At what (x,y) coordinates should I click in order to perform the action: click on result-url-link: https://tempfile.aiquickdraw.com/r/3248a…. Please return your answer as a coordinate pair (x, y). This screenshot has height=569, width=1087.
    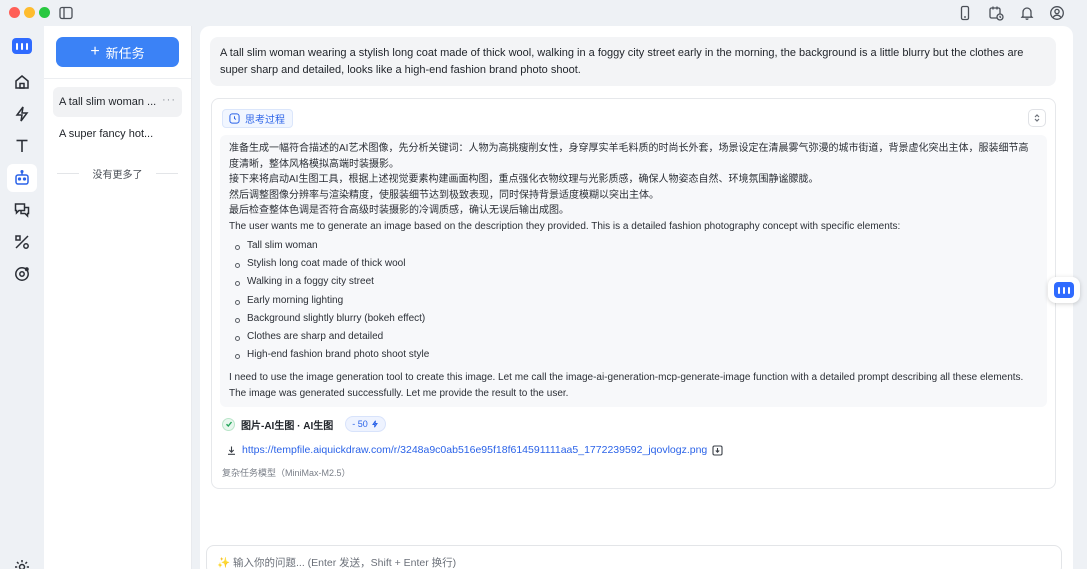
    Looking at the image, I should click on (474, 450).